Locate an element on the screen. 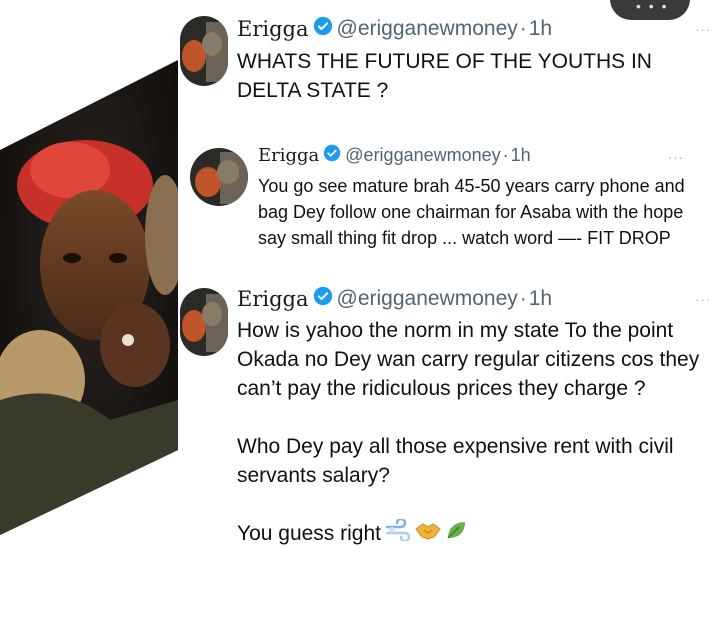 This screenshot has height=643, width=720. overlay-pill: • • • is located at coordinates (650, 10).